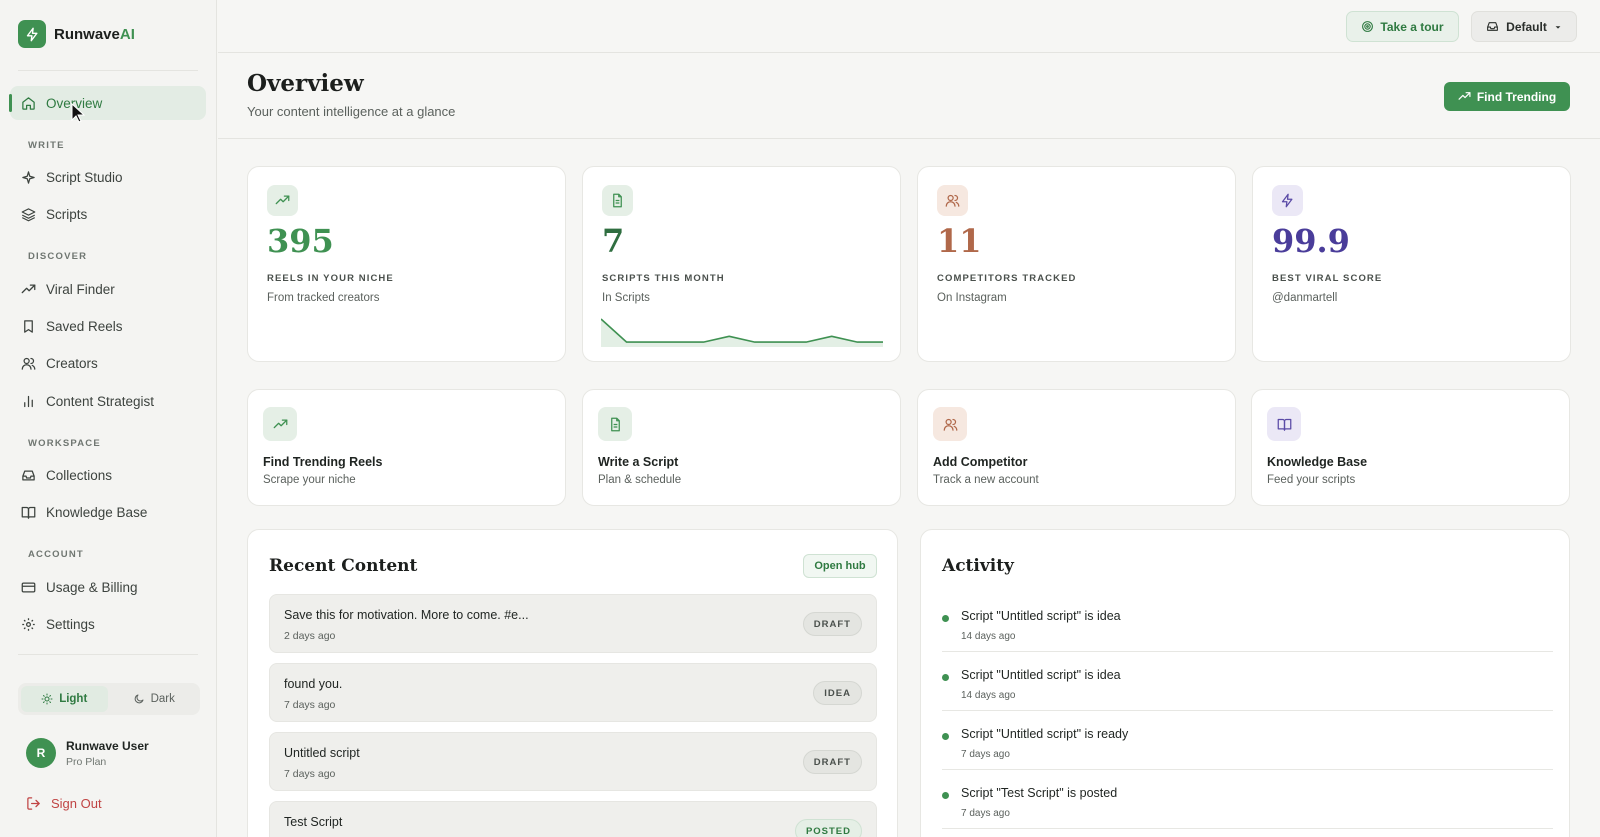  I want to click on moon-icon, so click(139, 699).